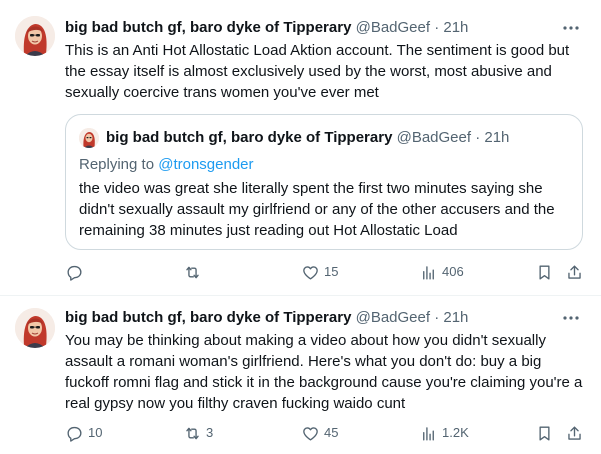  What do you see at coordinates (210, 432) in the screenshot?
I see `retweet-count: 3` at bounding box center [210, 432].